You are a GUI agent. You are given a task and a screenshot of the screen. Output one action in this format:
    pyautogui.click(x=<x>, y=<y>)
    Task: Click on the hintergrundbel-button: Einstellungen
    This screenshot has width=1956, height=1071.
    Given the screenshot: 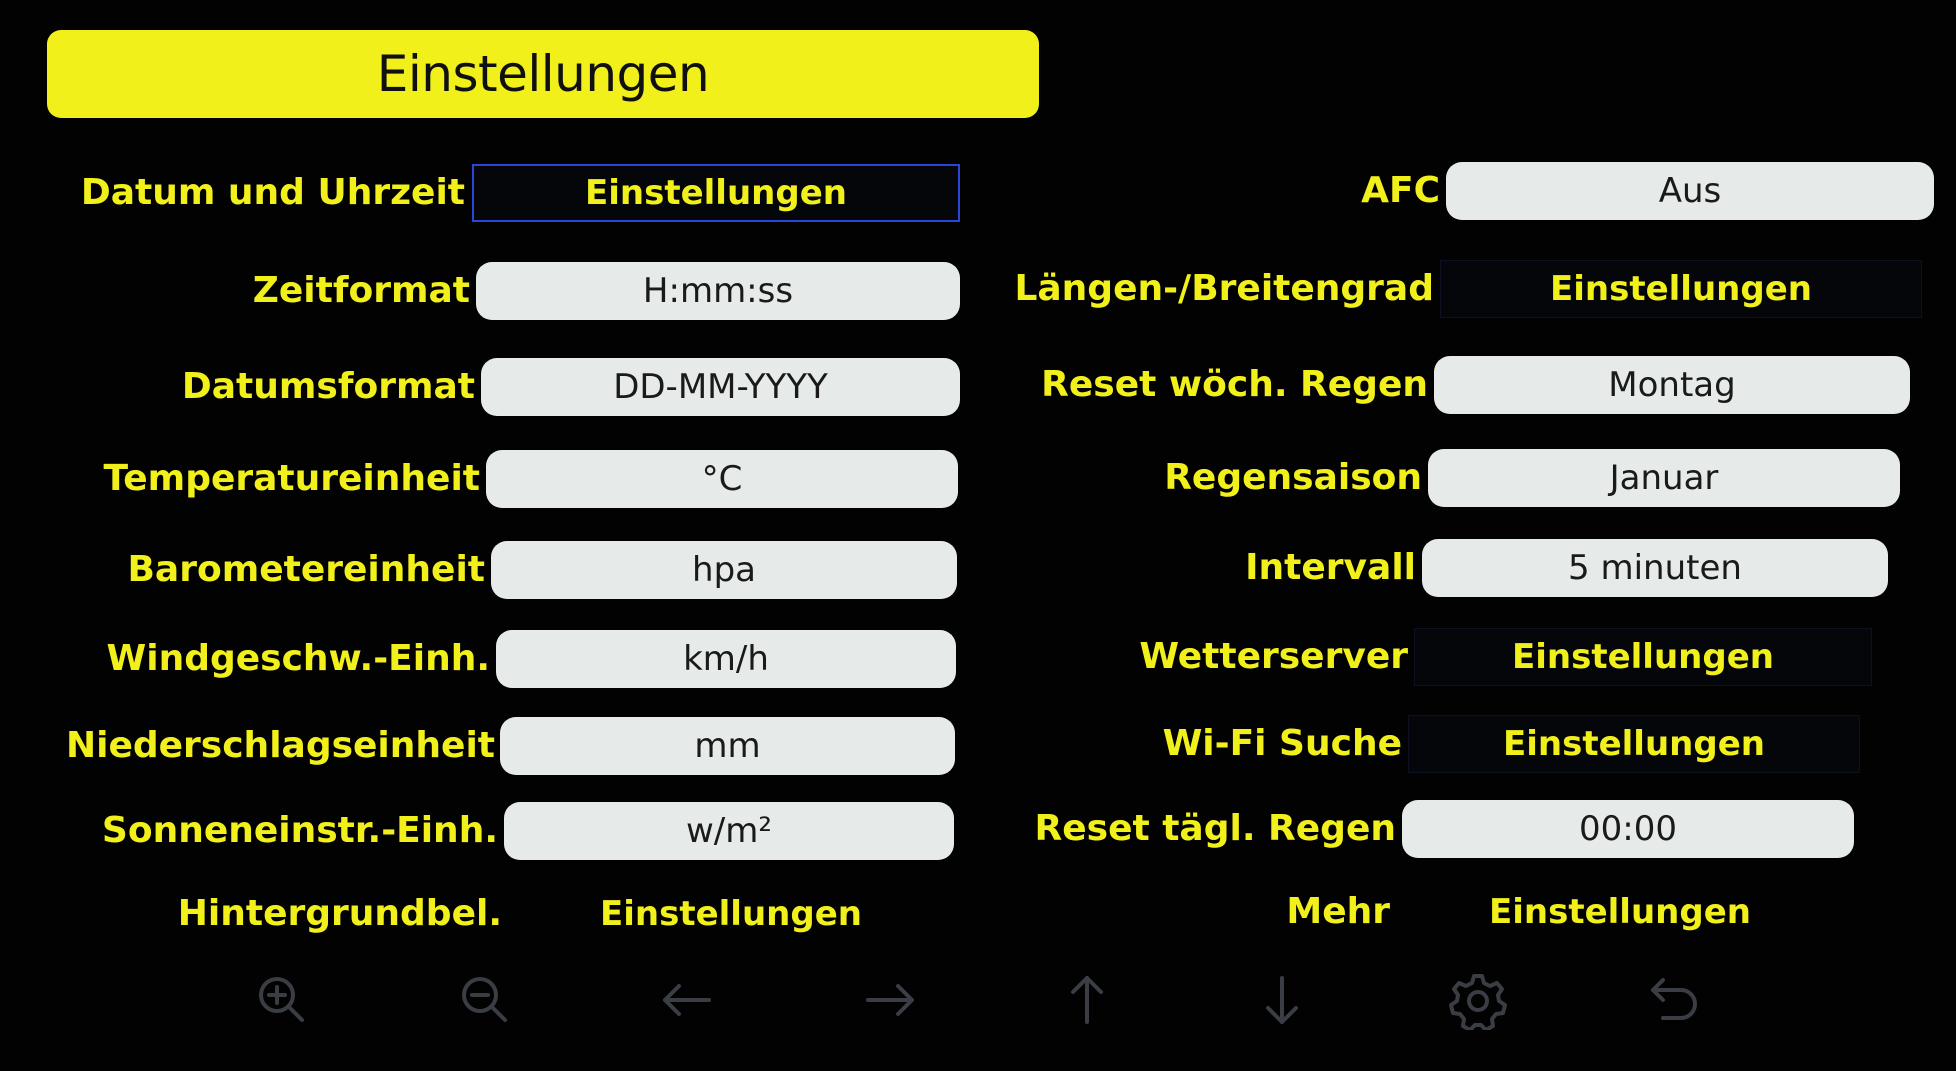 What is the action you would take?
    pyautogui.click(x=731, y=914)
    